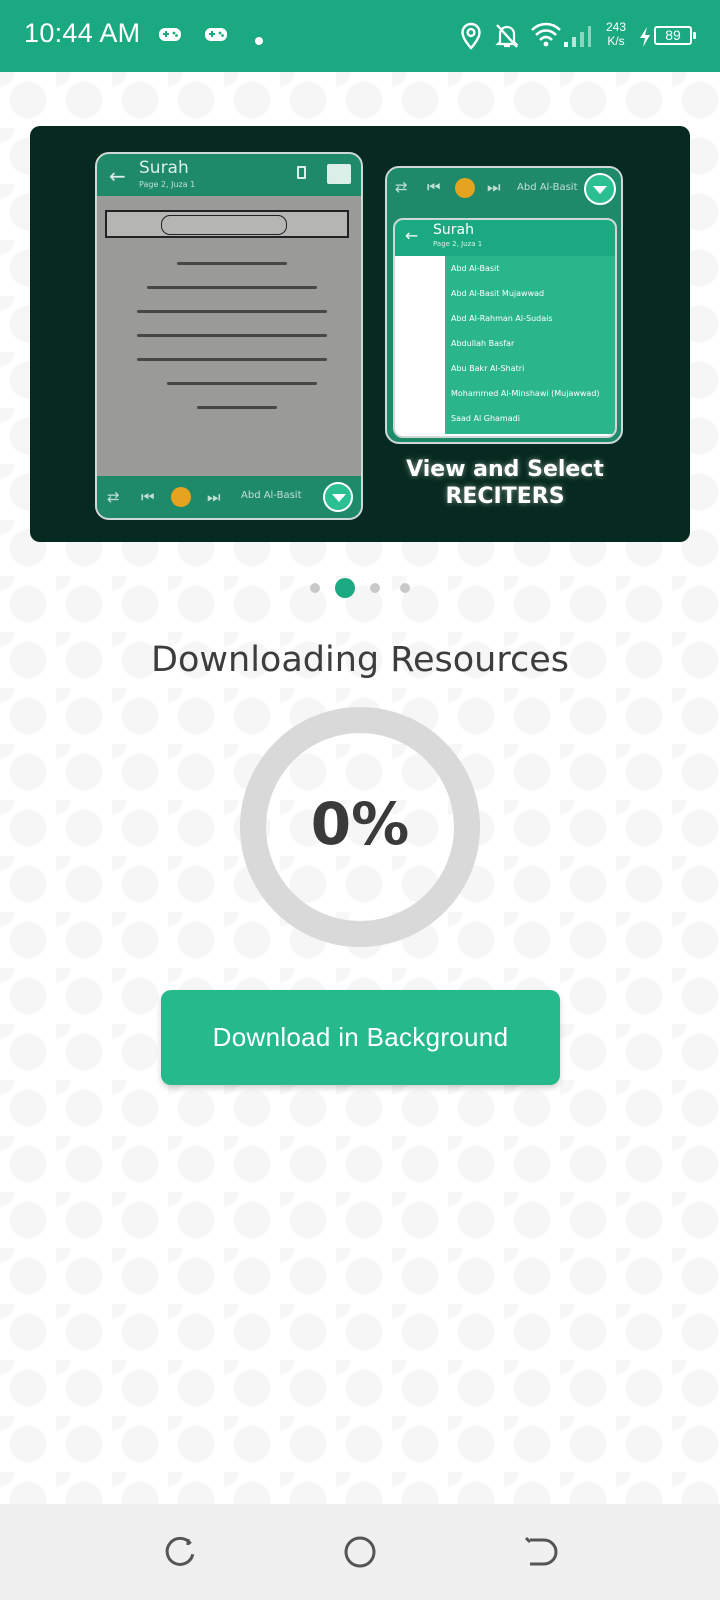 This screenshot has height=1600, width=720. I want to click on status-time: 10:44 AM, so click(82, 33).